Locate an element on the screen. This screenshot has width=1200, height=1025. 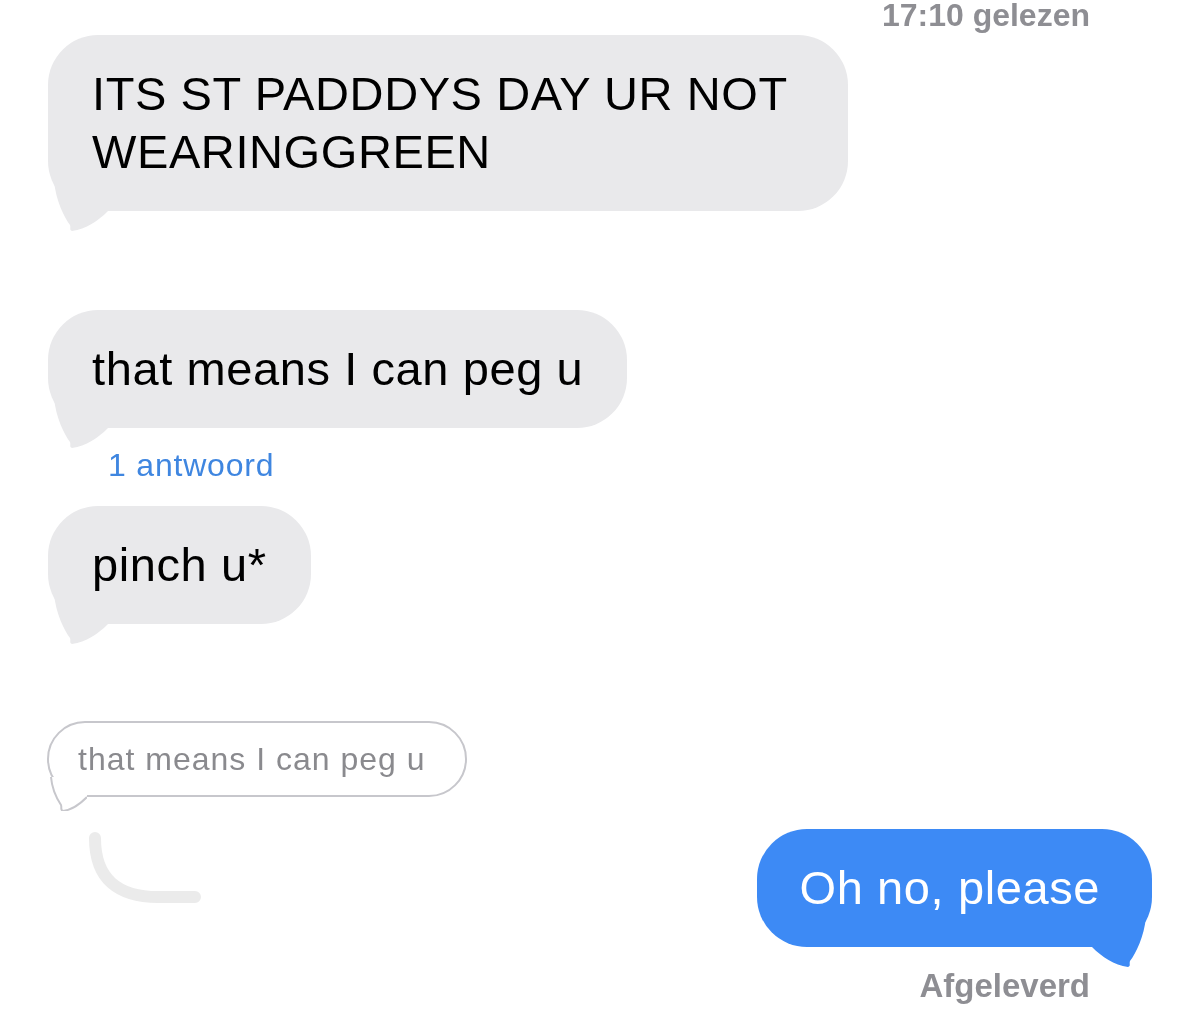
message-text: pinch u* is located at coordinates (179, 565).